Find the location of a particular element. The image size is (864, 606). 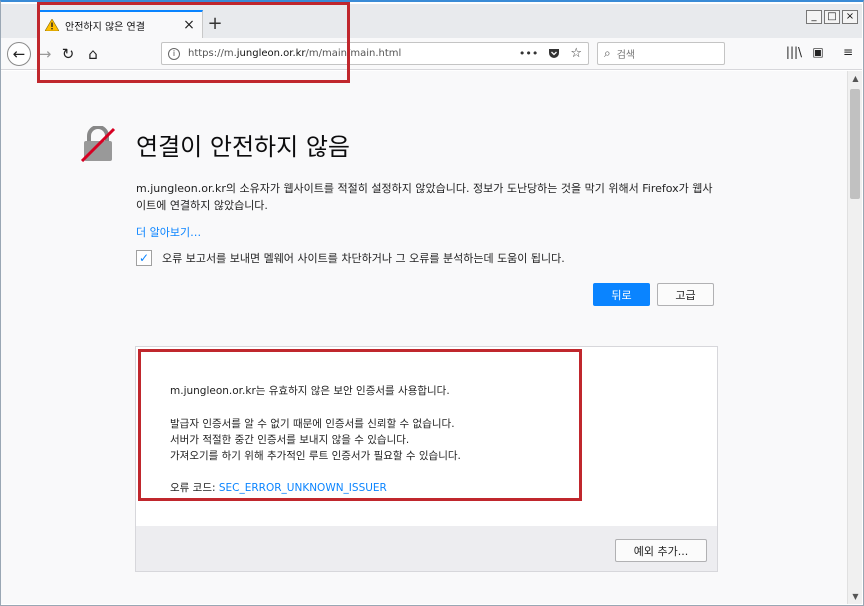

home-icon: ⌂ is located at coordinates (93, 54).